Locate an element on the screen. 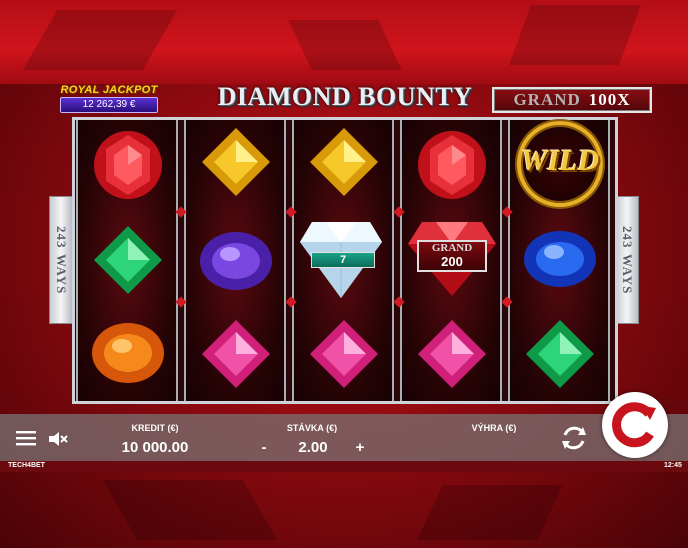 This screenshot has width=688, height=548. jackpot-value: 12 262,39 € is located at coordinates (109, 105).